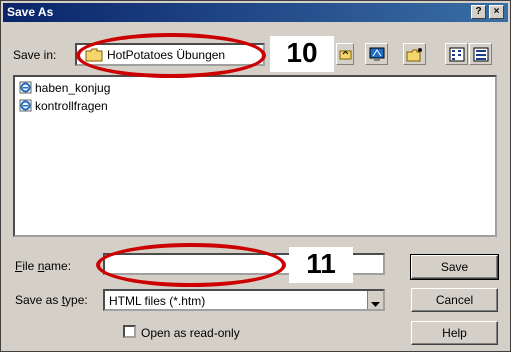  What do you see at coordinates (129, 331) in the screenshot?
I see `open-readonly-checkbox` at bounding box center [129, 331].